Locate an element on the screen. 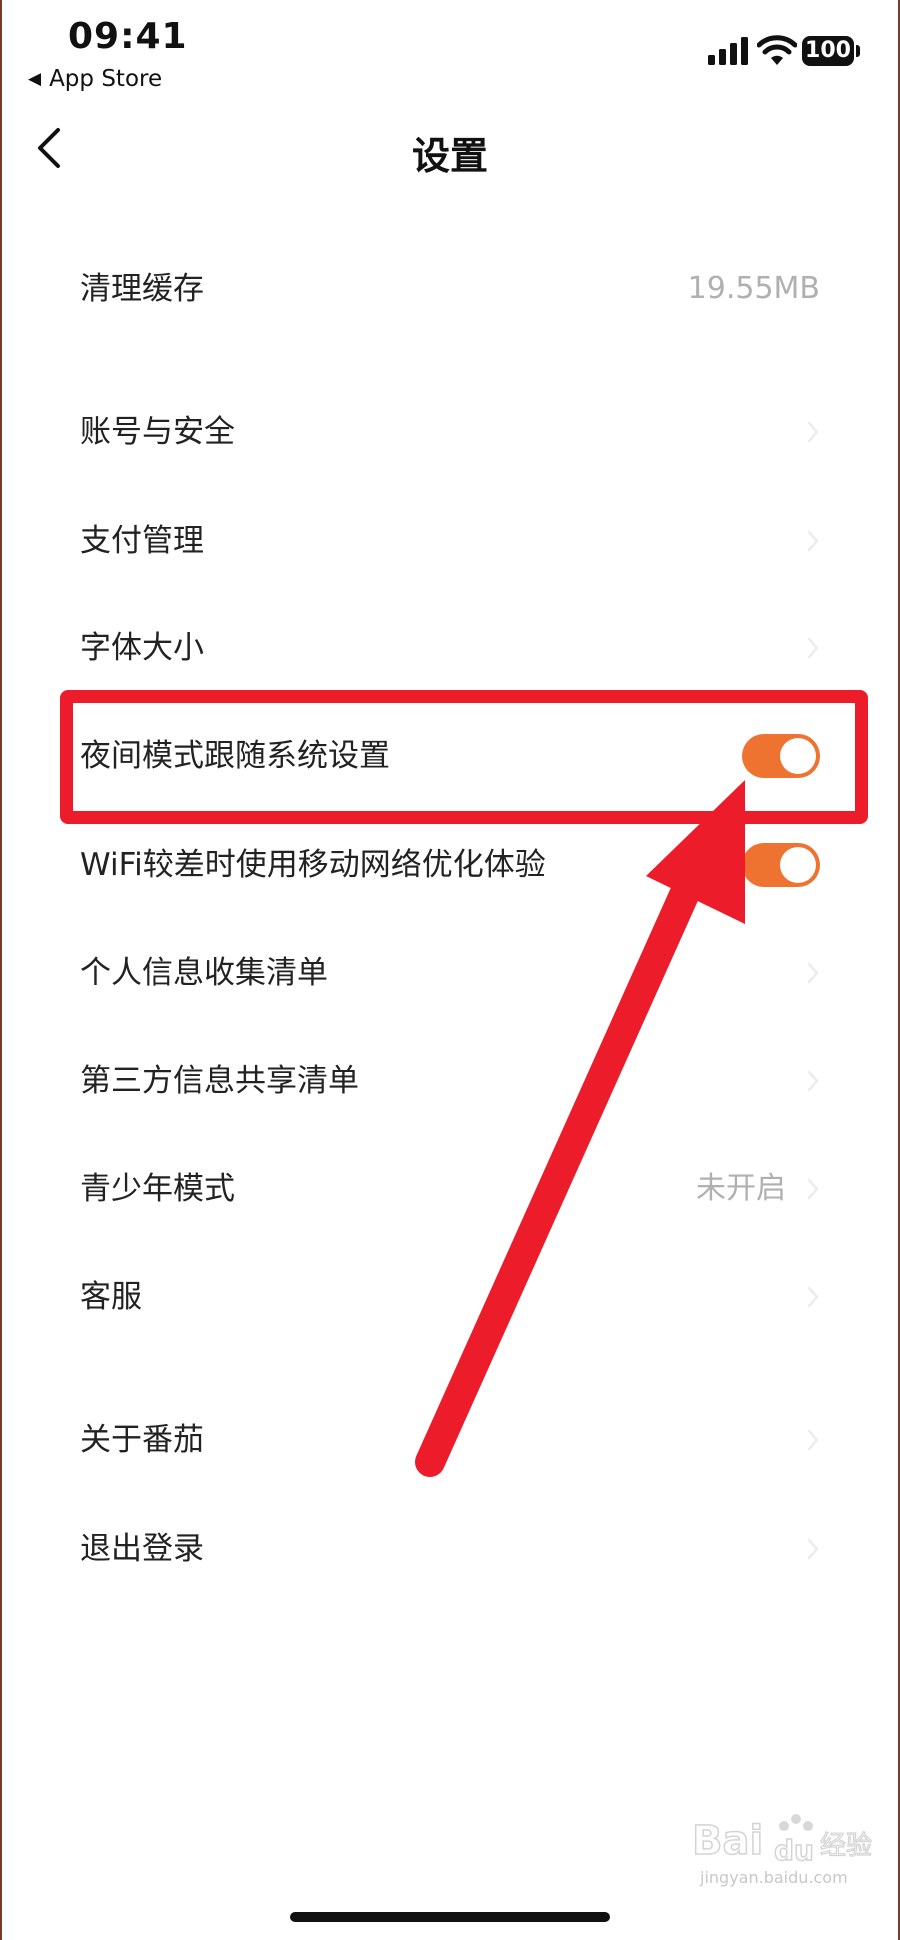  cellular-signal-icon is located at coordinates (728, 51).